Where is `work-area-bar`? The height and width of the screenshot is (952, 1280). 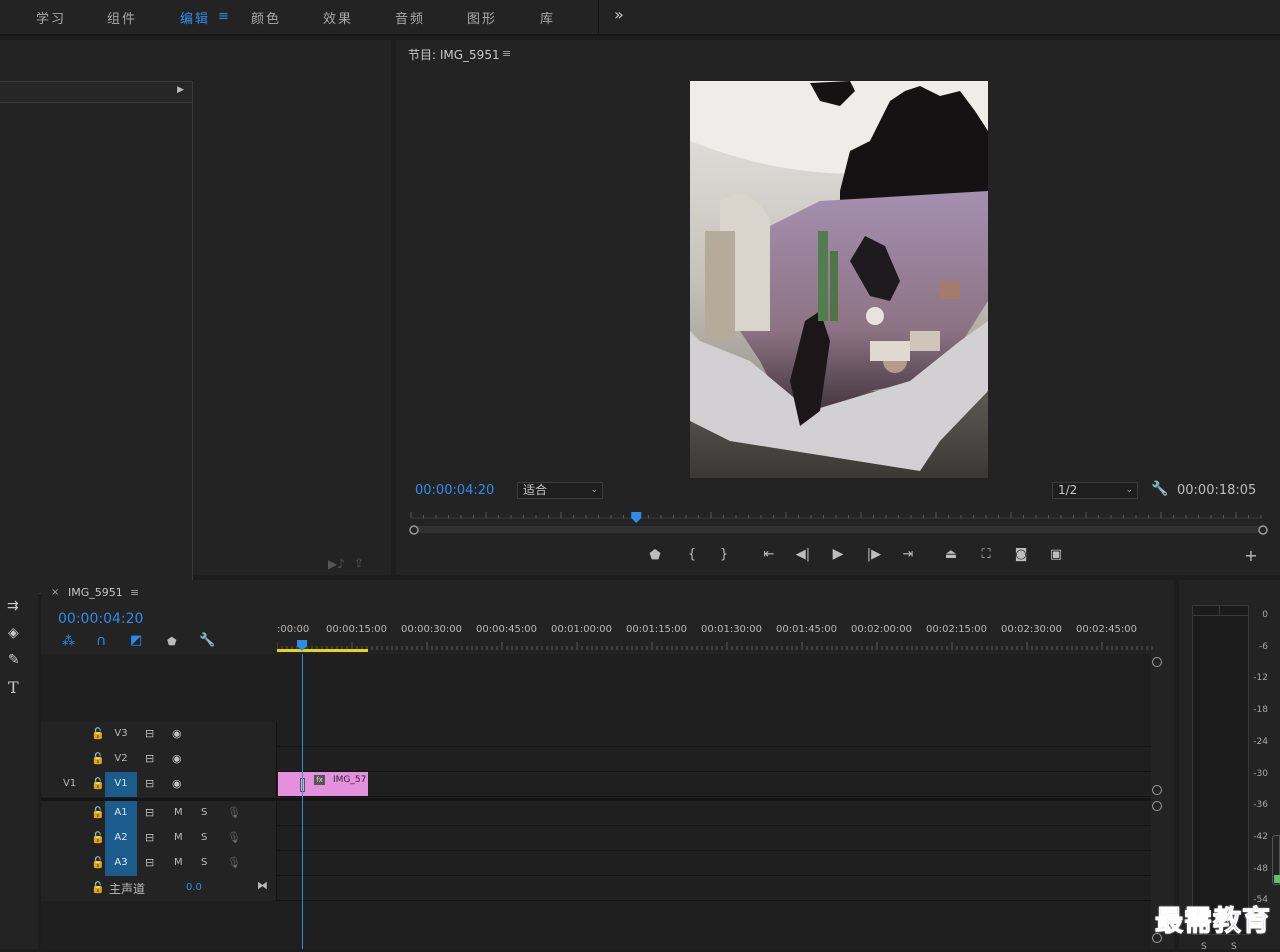 work-area-bar is located at coordinates (322, 650).